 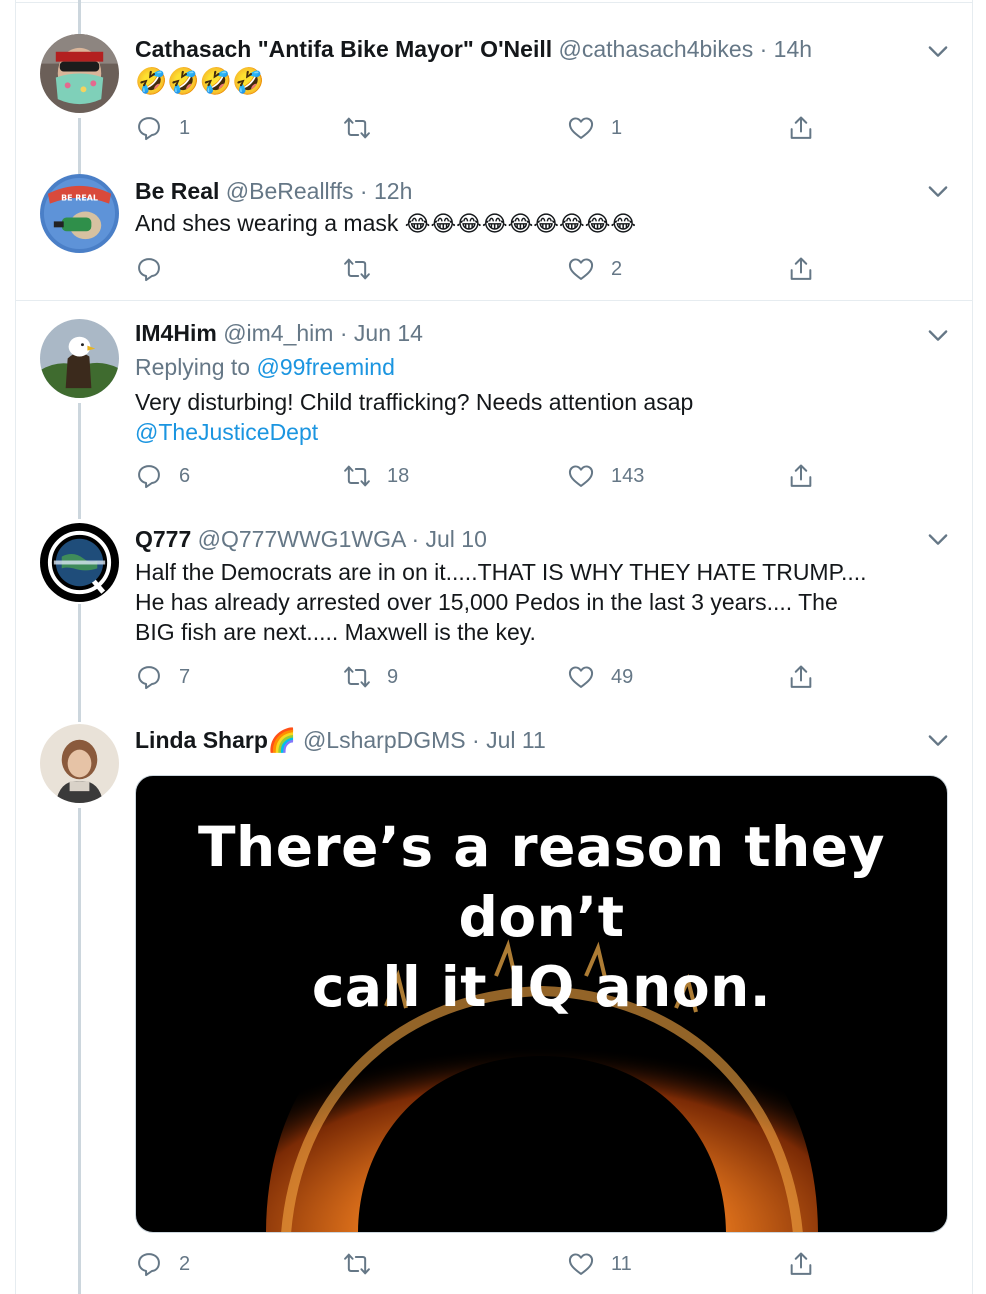 What do you see at coordinates (393, 676) in the screenshot?
I see `retweet-count: 9` at bounding box center [393, 676].